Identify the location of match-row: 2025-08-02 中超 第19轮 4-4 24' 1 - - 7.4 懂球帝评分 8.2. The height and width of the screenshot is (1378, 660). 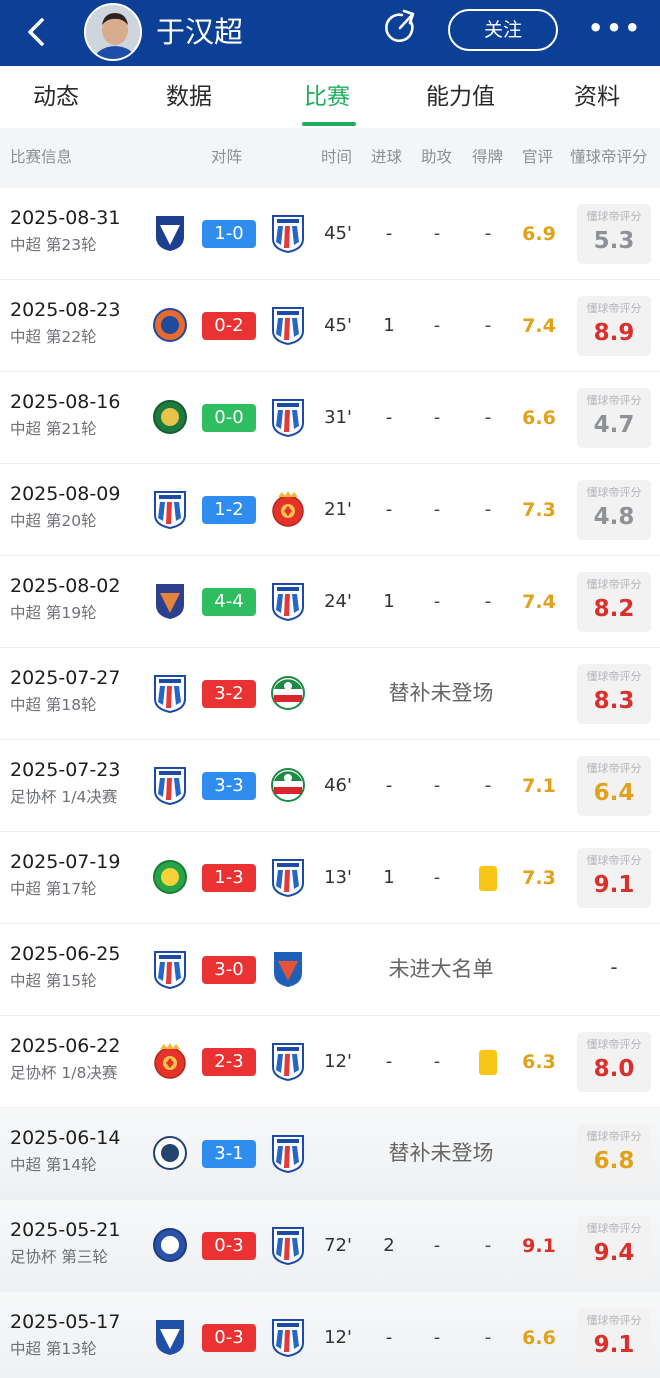
(330, 602).